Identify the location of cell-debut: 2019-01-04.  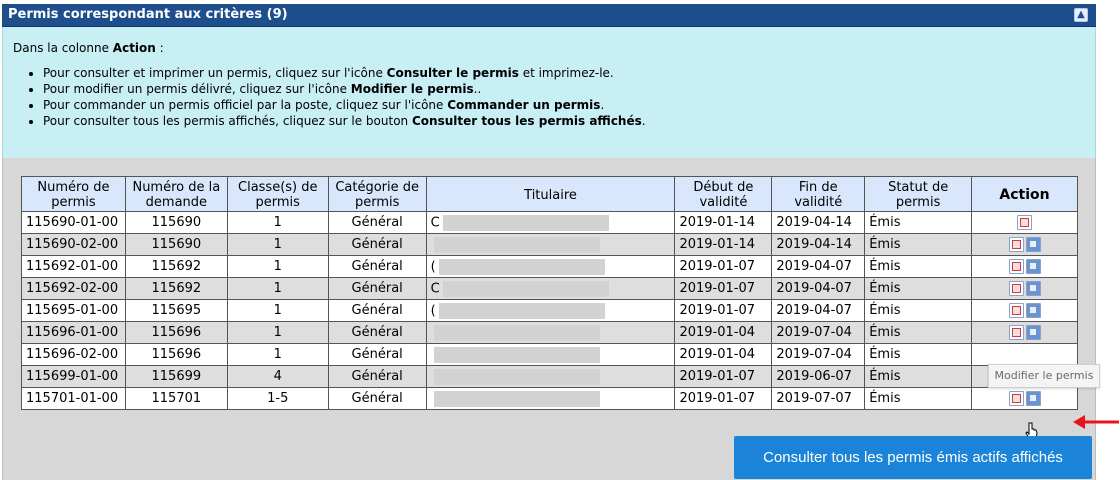
(723, 354).